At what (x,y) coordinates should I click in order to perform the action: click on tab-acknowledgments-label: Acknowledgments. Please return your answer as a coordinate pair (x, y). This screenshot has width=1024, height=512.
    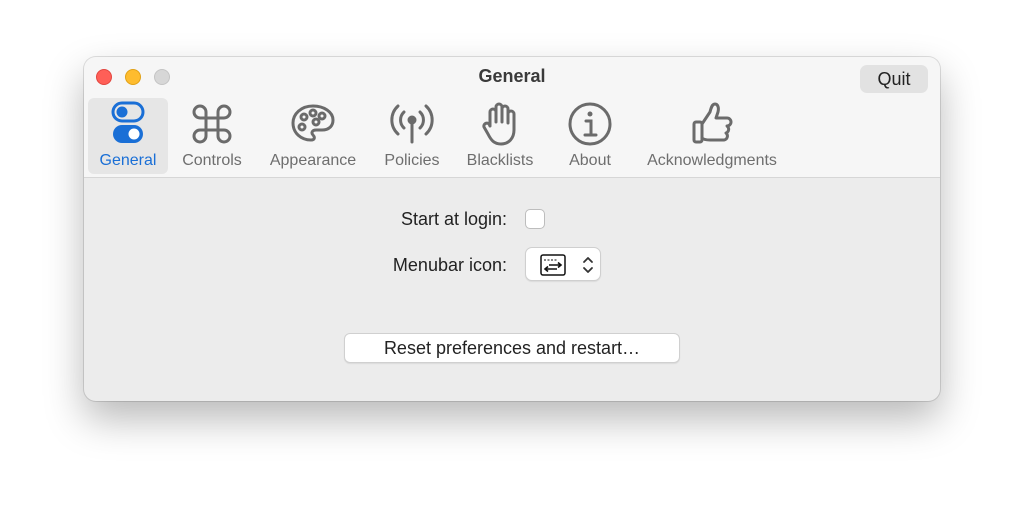
    Looking at the image, I should click on (712, 160).